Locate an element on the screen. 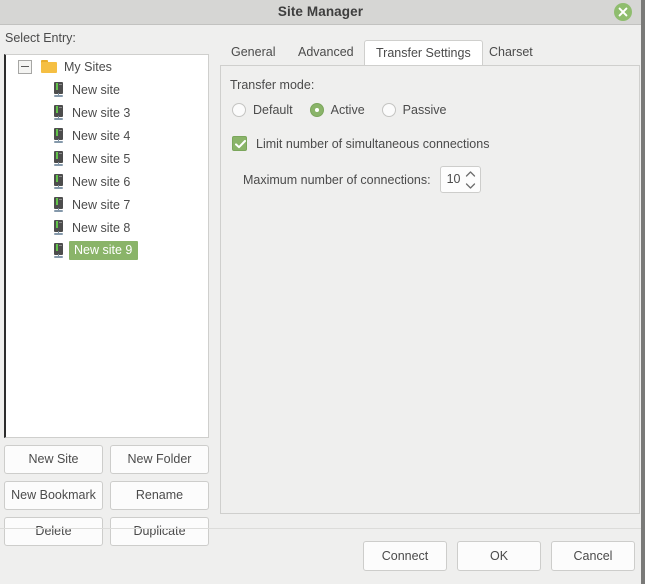 This screenshot has height=584, width=645. desktop-background-strip is located at coordinates (643, 292).